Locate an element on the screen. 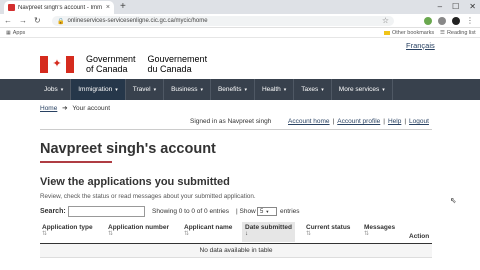 Image resolution: width=480 pixels, height=270 pixels. menu-item-health: Health ▾ is located at coordinates (275, 89).